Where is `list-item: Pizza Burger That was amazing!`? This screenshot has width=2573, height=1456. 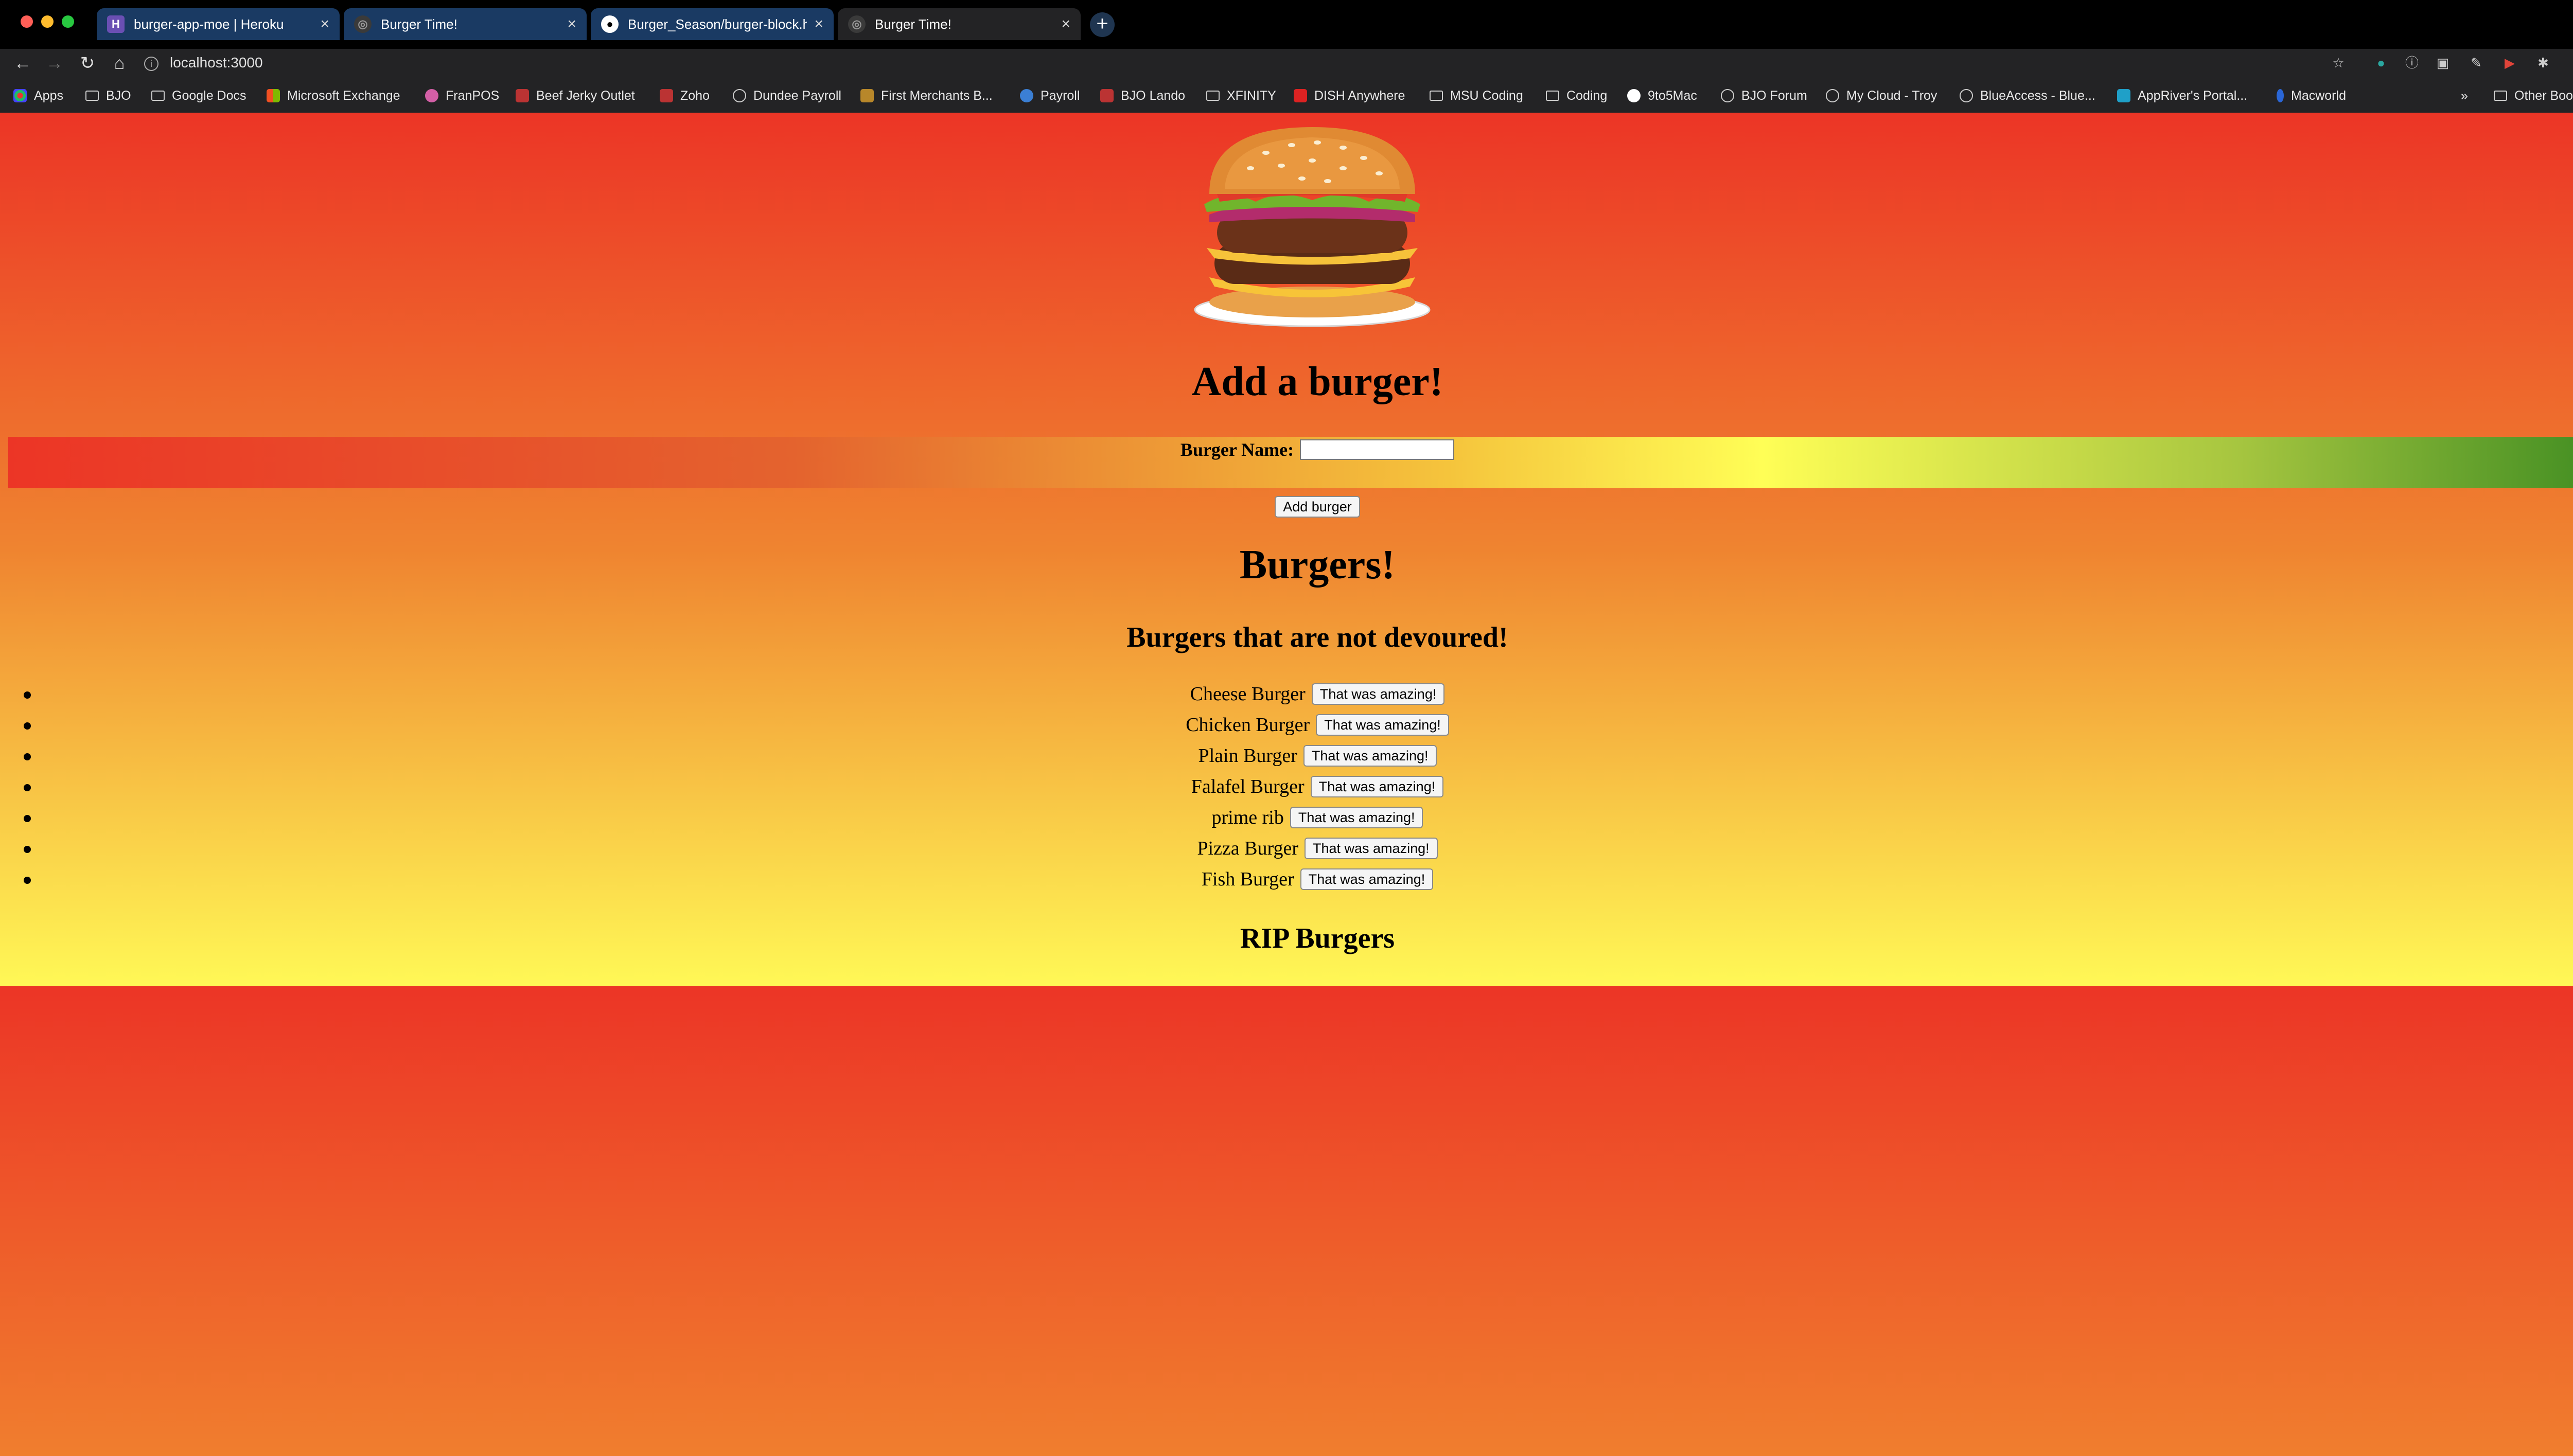
list-item: Pizza Burger That was amazing! is located at coordinates (1286, 848).